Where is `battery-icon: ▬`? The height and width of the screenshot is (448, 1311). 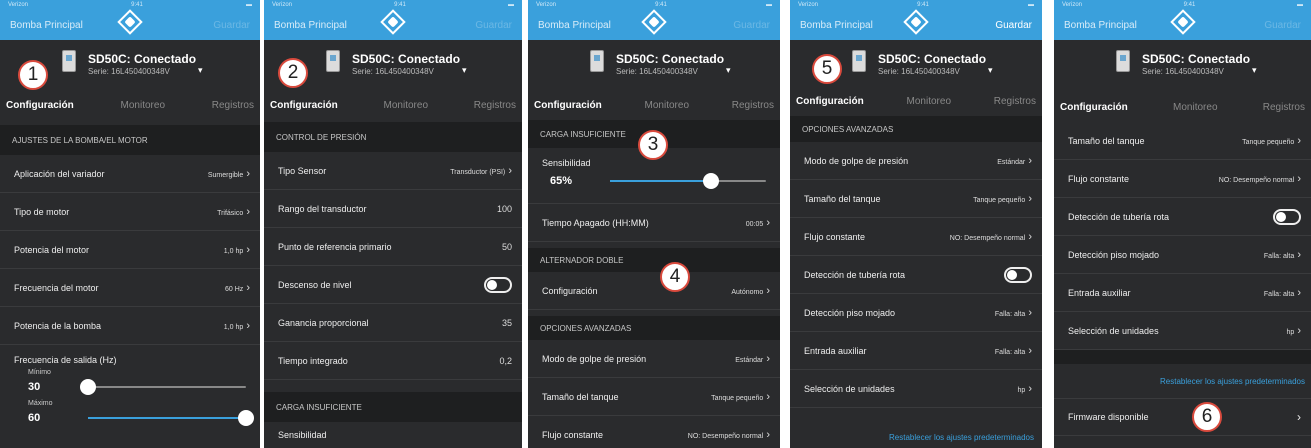 battery-icon: ▬ is located at coordinates (1030, 5).